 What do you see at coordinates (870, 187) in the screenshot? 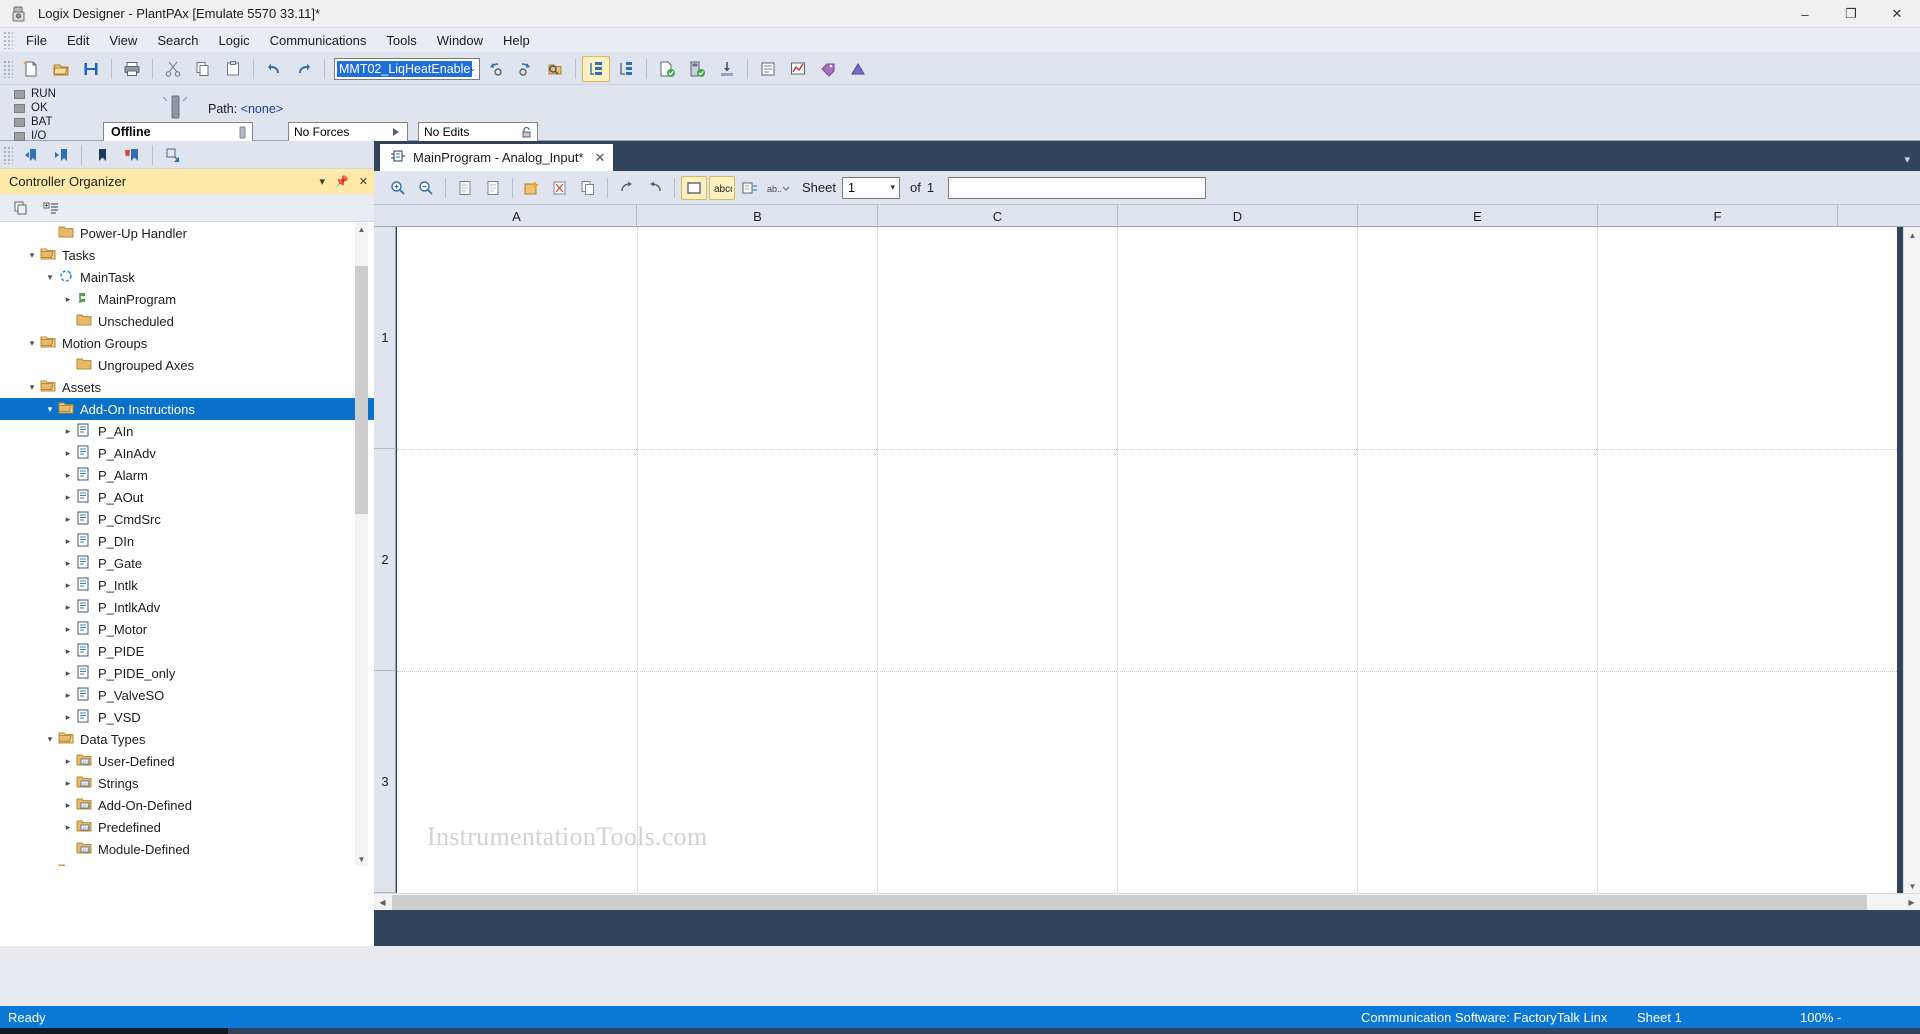
I see `sheet-number-select: 1 ▾` at bounding box center [870, 187].